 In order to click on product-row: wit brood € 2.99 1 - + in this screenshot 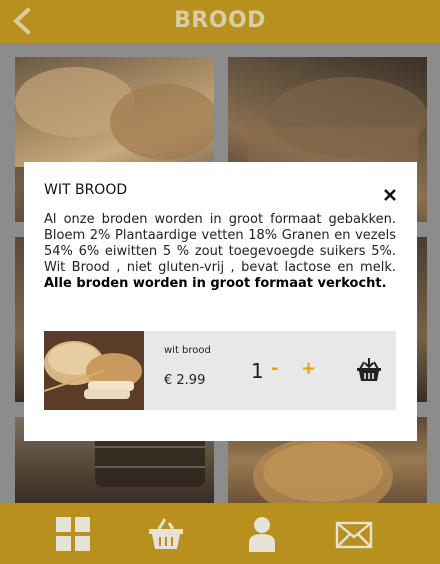, I will do `click(220, 370)`.